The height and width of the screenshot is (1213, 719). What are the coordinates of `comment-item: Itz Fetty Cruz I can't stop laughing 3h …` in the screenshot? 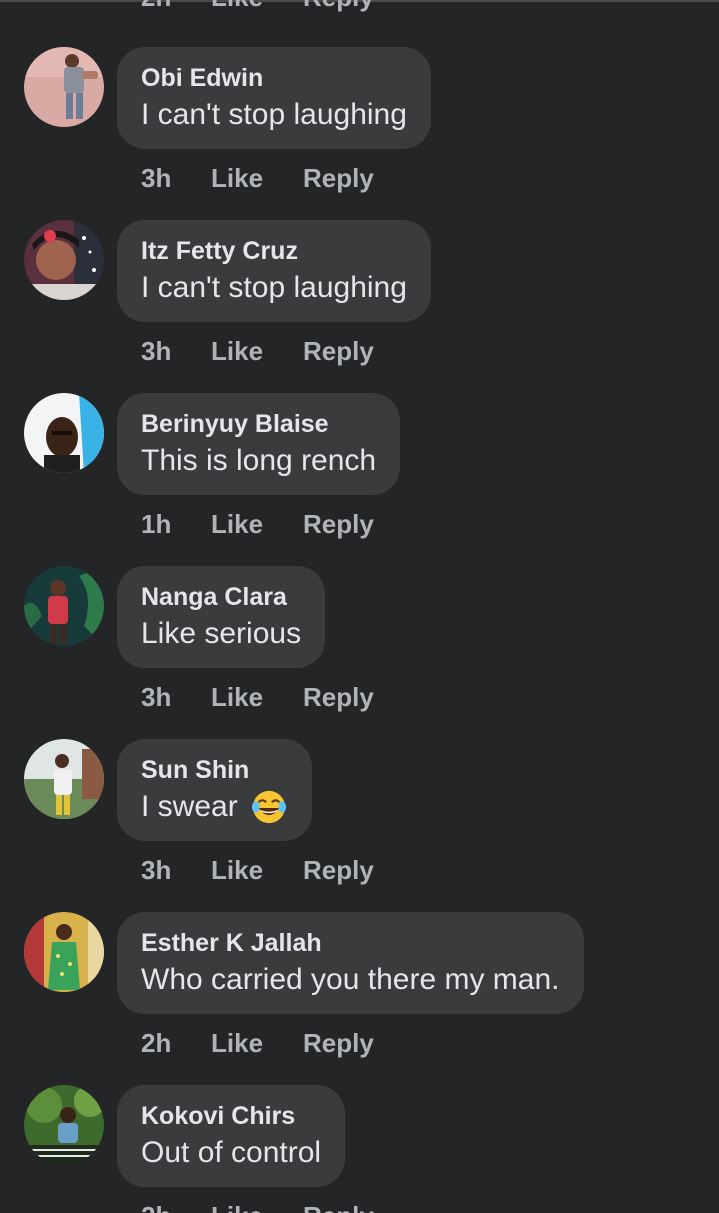 It's located at (359, 306).